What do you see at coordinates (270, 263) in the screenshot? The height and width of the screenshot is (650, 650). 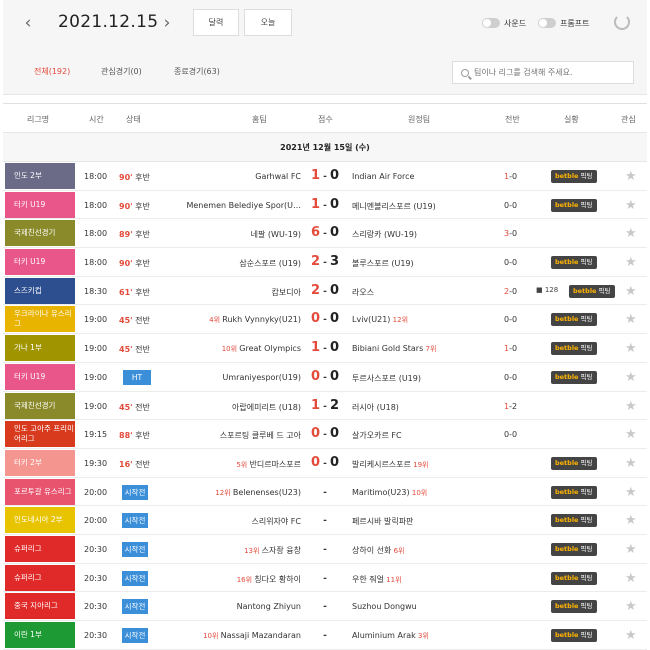 I see `home-team: 삼순스포르 (U19)` at bounding box center [270, 263].